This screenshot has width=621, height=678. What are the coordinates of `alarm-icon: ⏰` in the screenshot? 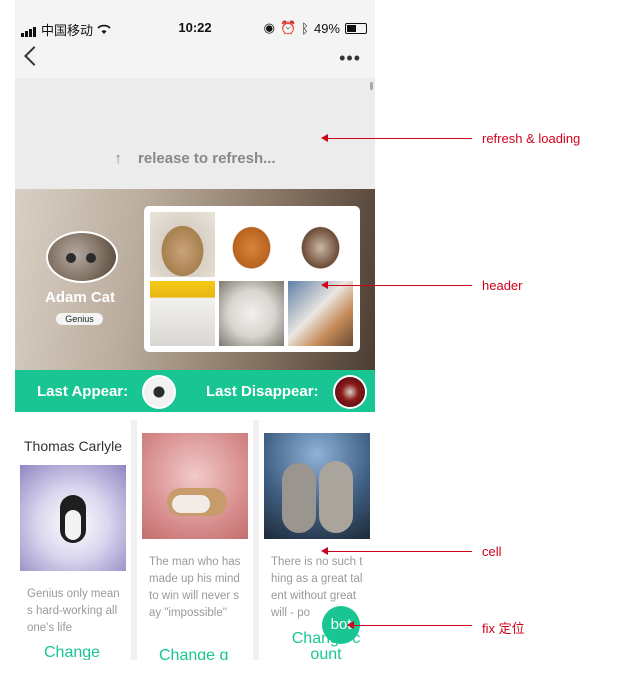 It's located at (288, 27).